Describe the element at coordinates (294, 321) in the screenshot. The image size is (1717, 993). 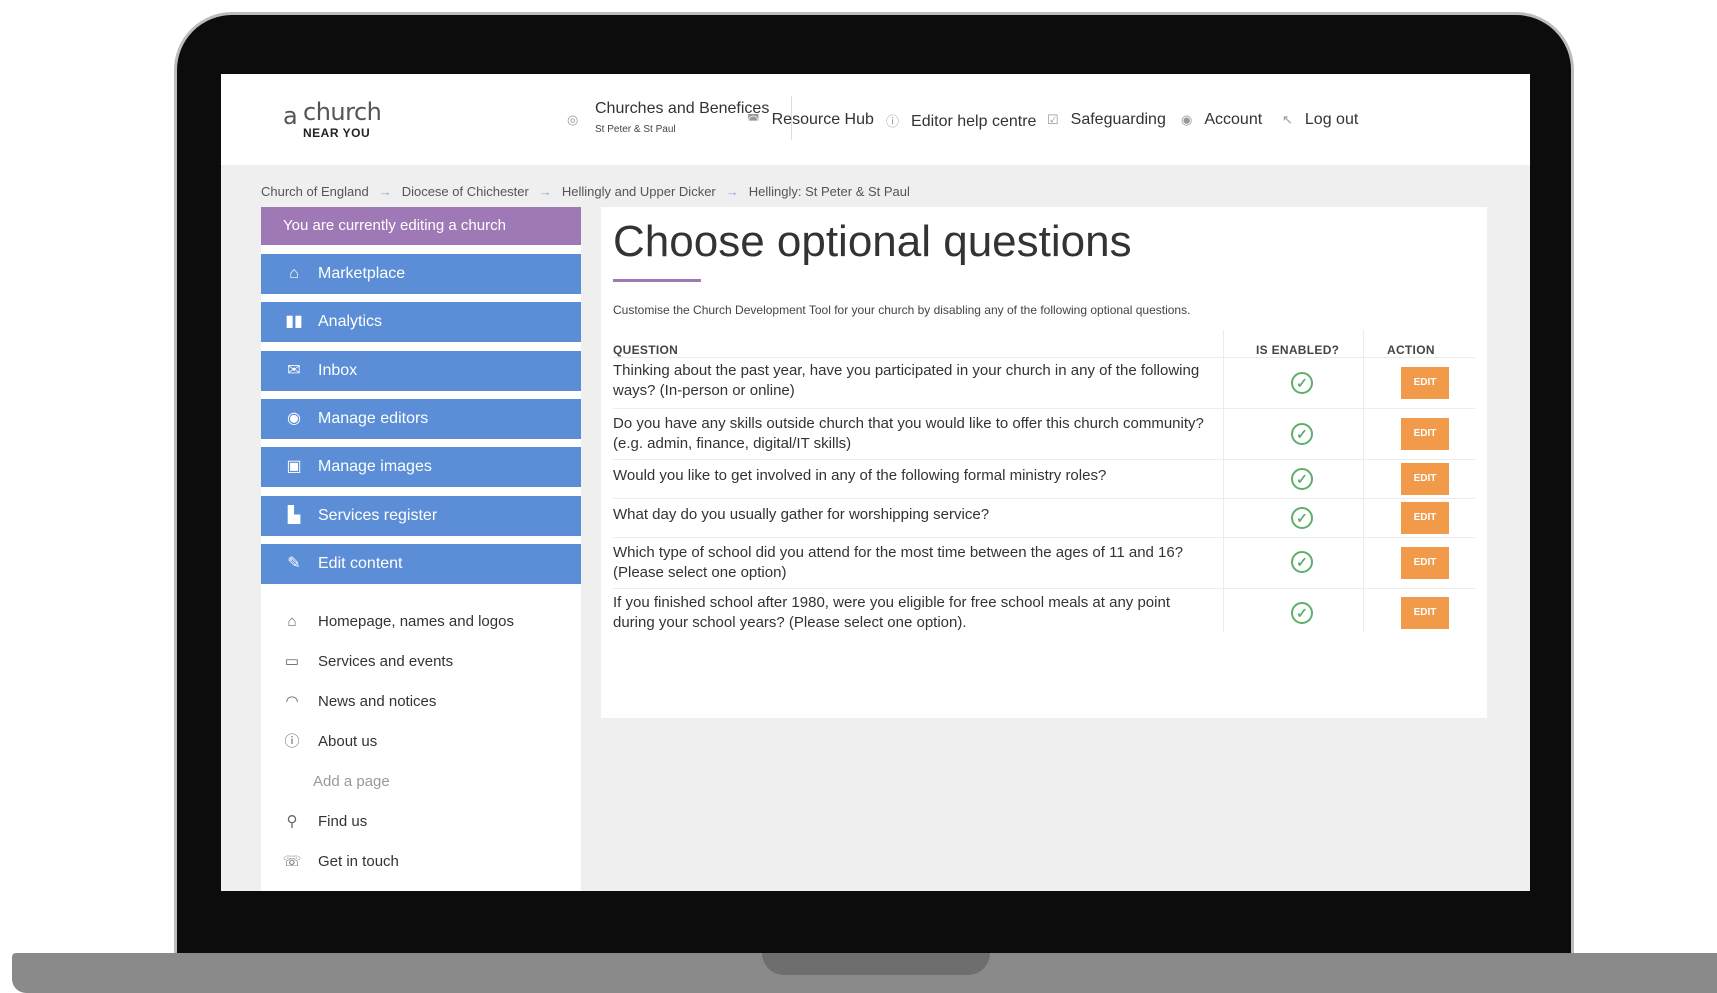
I see `bar-chart-icon: ▮▮` at that location.